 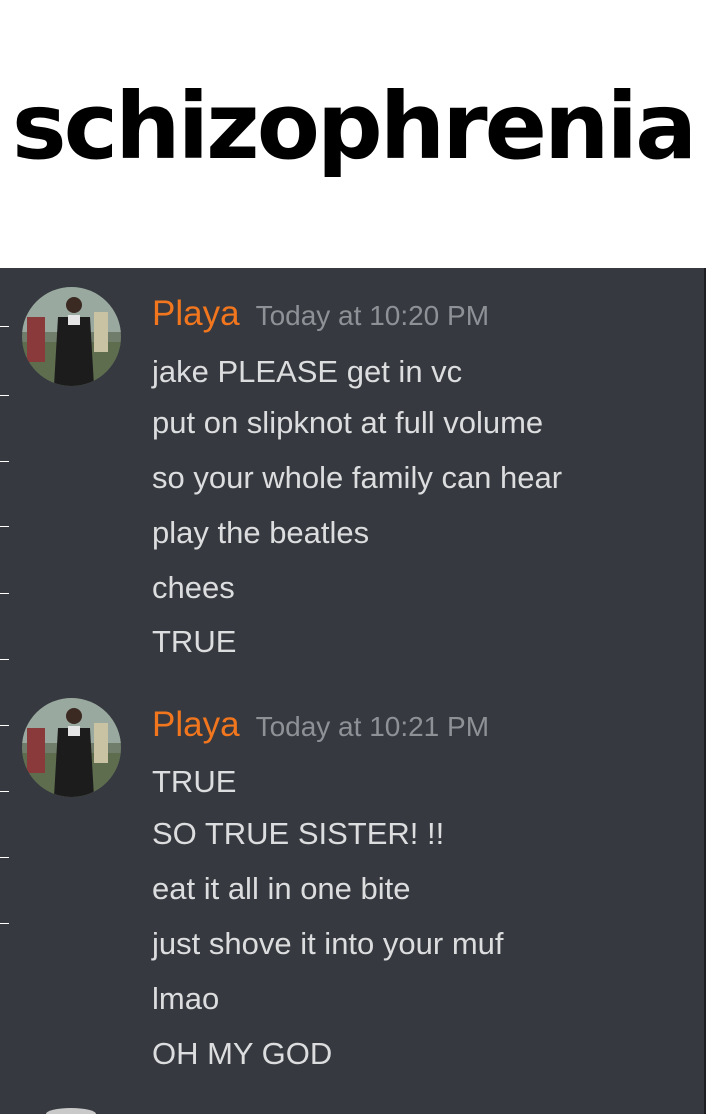 What do you see at coordinates (328, 943) in the screenshot?
I see `message-line: just shove it into your muf` at bounding box center [328, 943].